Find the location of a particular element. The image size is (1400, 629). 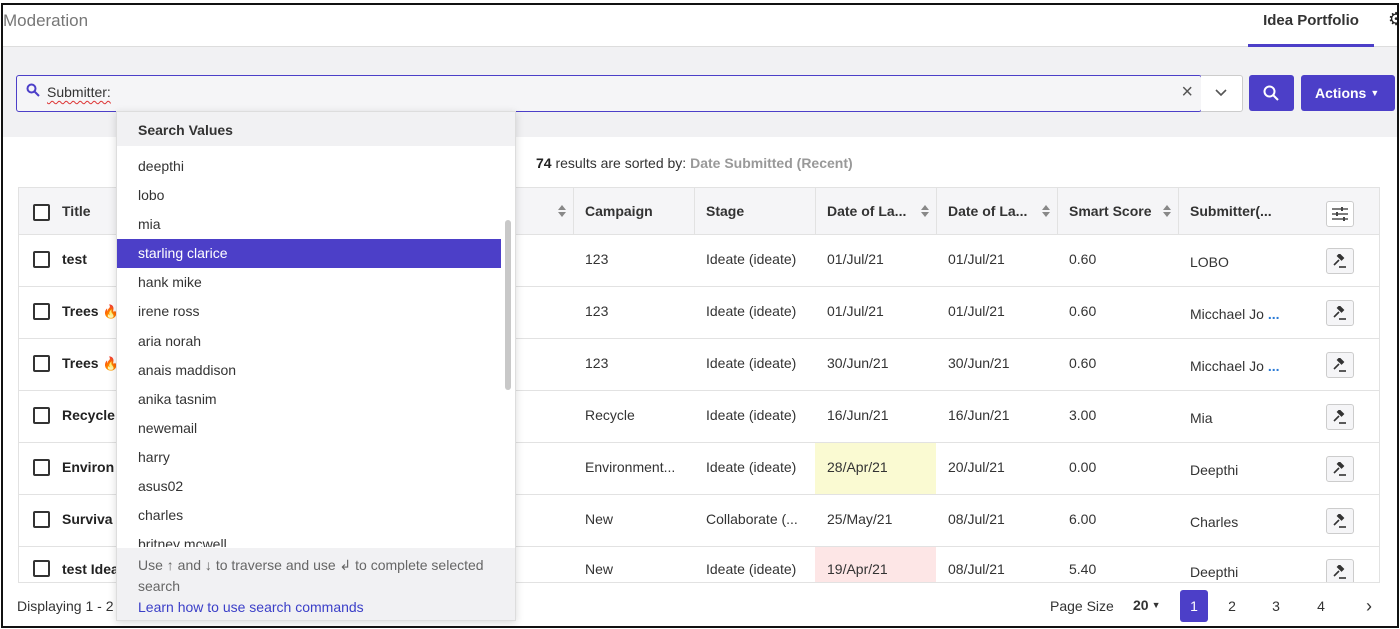

sliders-icon is located at coordinates (1340, 214).